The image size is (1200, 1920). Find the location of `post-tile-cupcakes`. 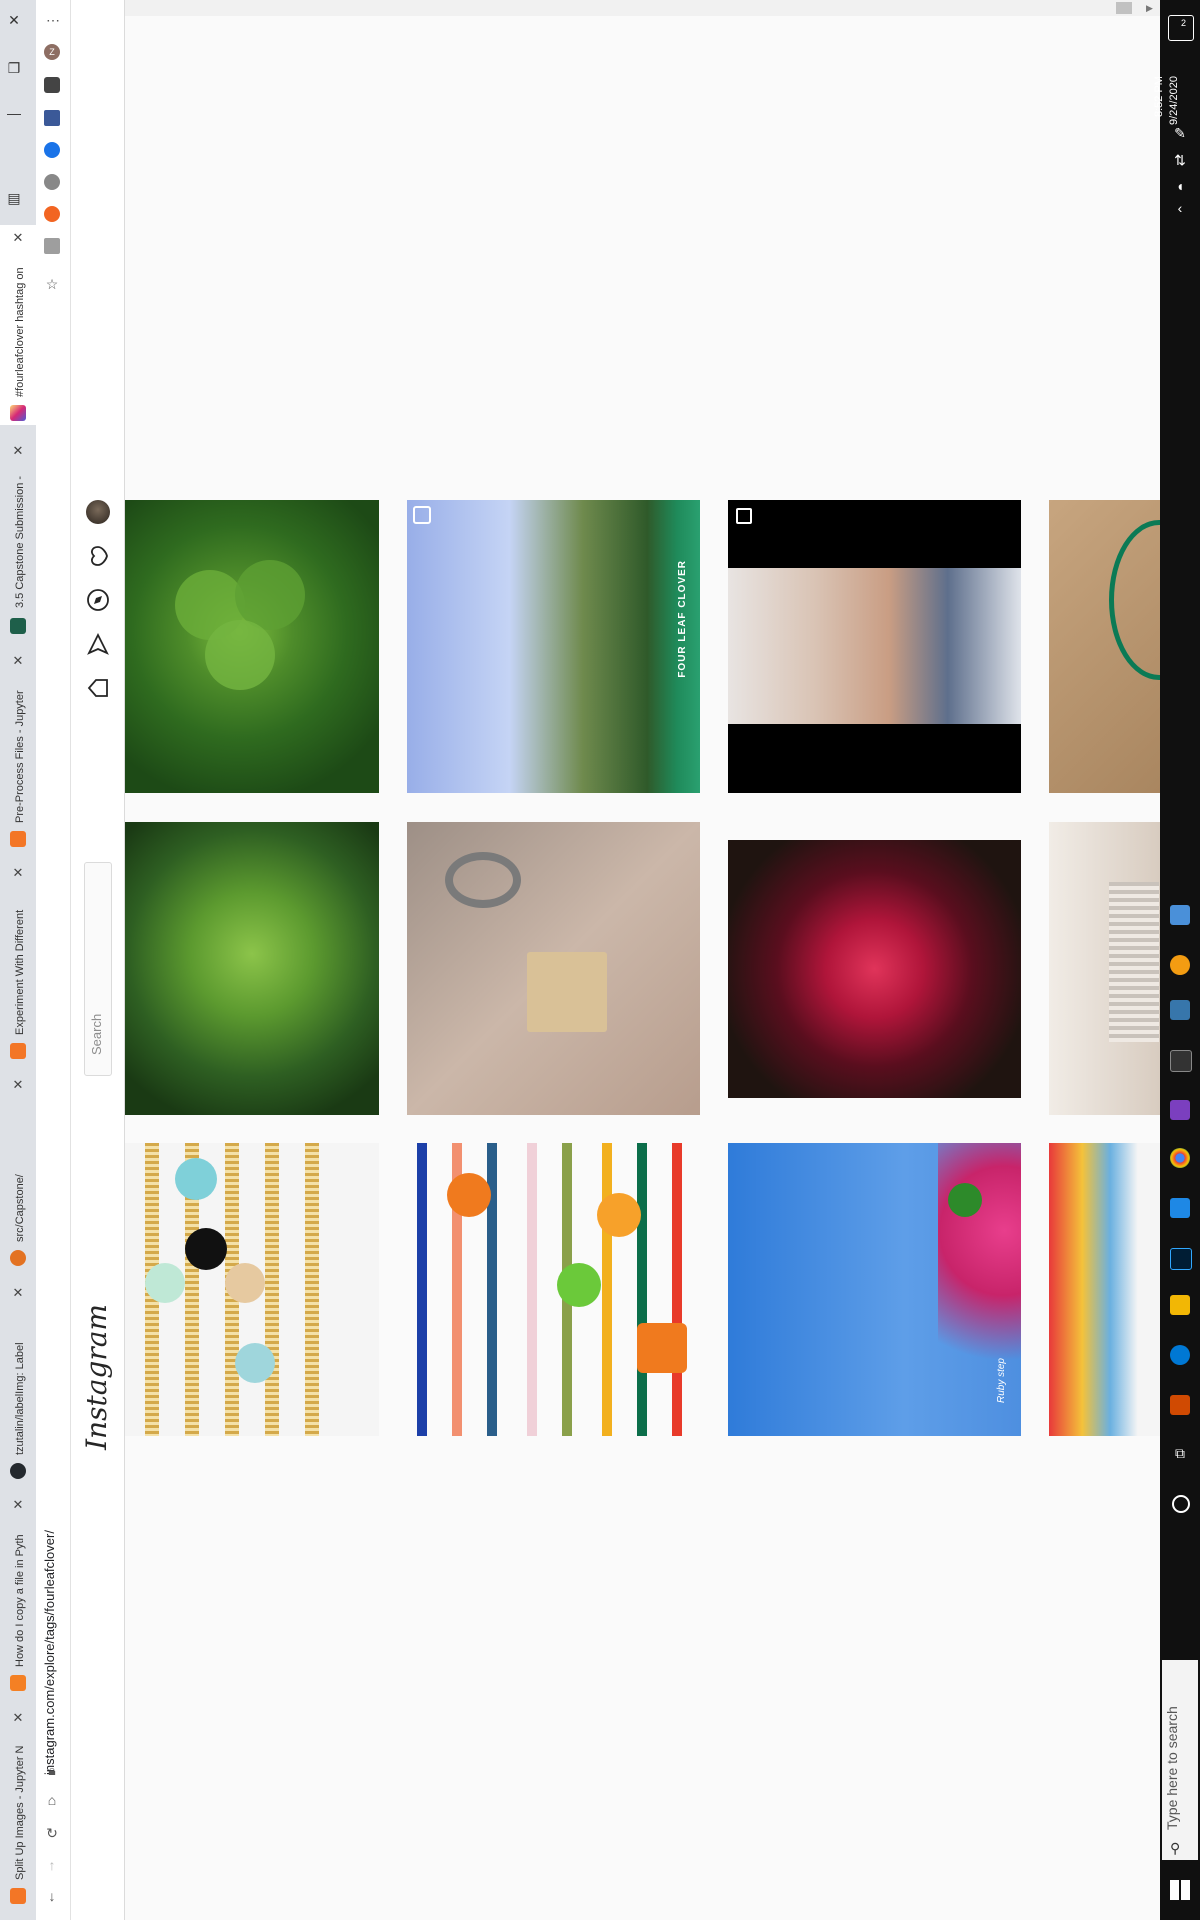

post-tile-cupcakes is located at coordinates (1104, 1289).